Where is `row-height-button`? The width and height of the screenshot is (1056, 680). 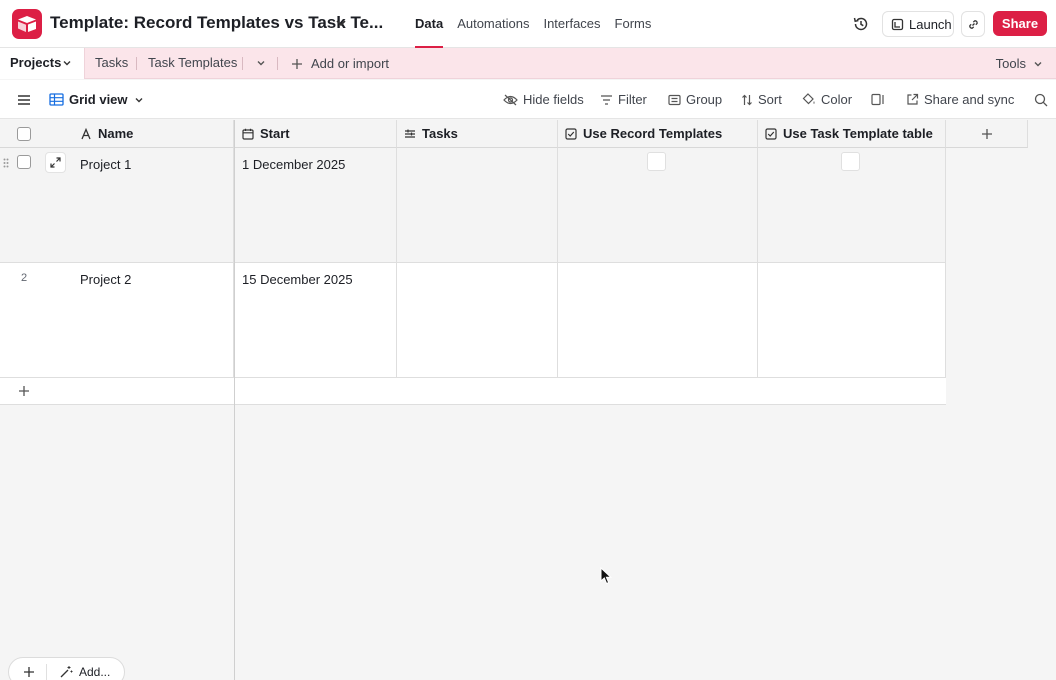
row-height-button is located at coordinates (878, 99).